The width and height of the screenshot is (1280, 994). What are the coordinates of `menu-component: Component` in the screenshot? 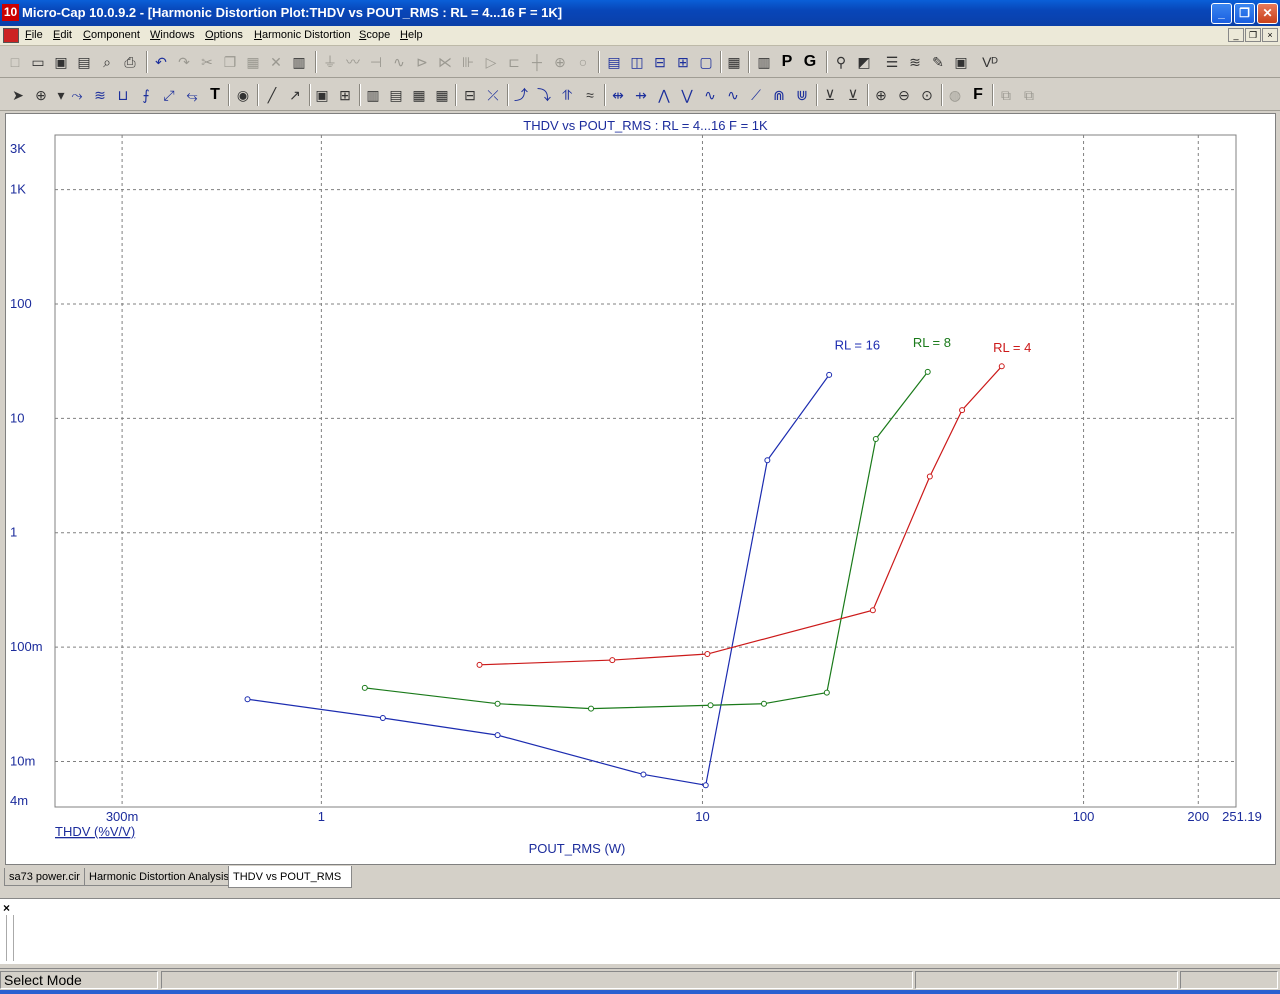 It's located at (111, 35).